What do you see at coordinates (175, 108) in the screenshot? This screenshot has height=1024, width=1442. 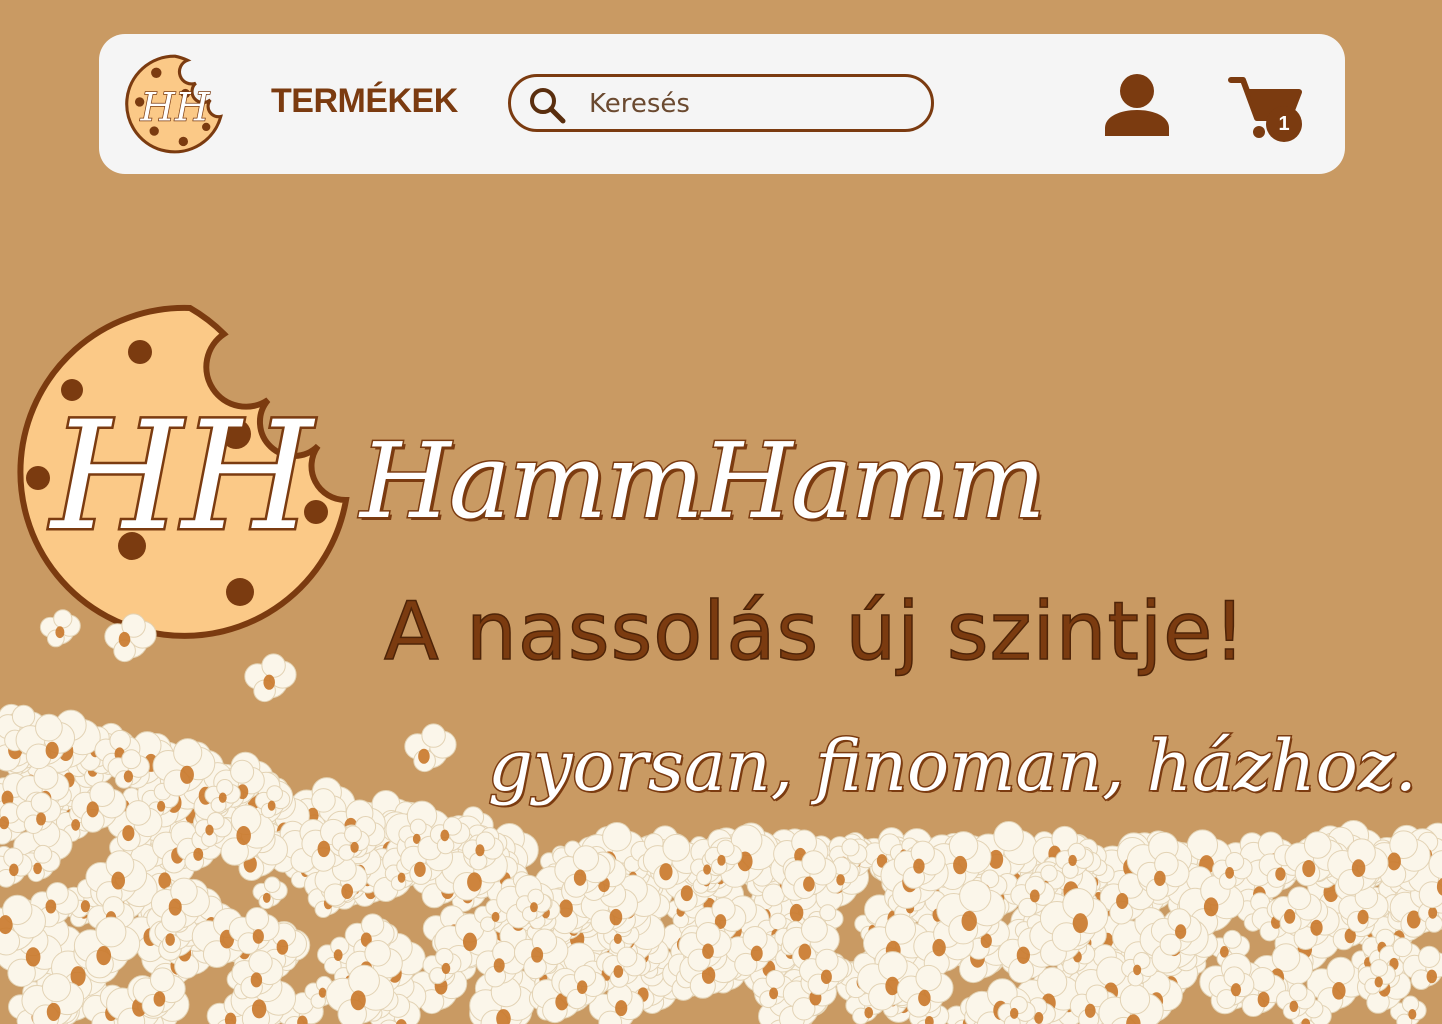 I see `nav-logo-letters: HH` at bounding box center [175, 108].